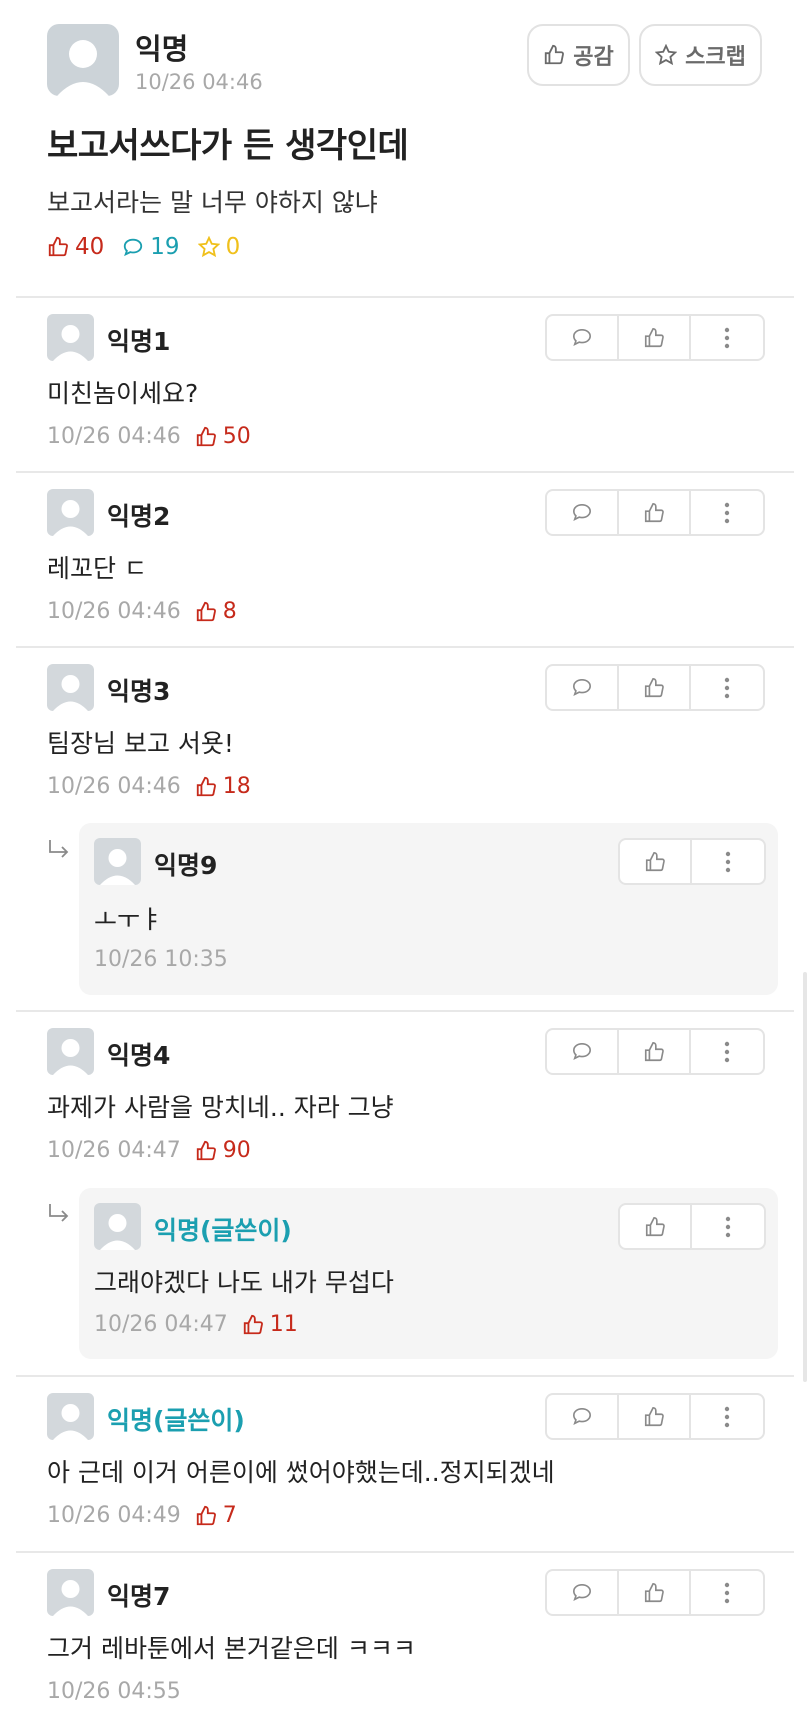 Image resolution: width=810 pixels, height=1727 pixels. Describe the element at coordinates (223, 436) in the screenshot. I see `comment-like-count: 50` at that location.